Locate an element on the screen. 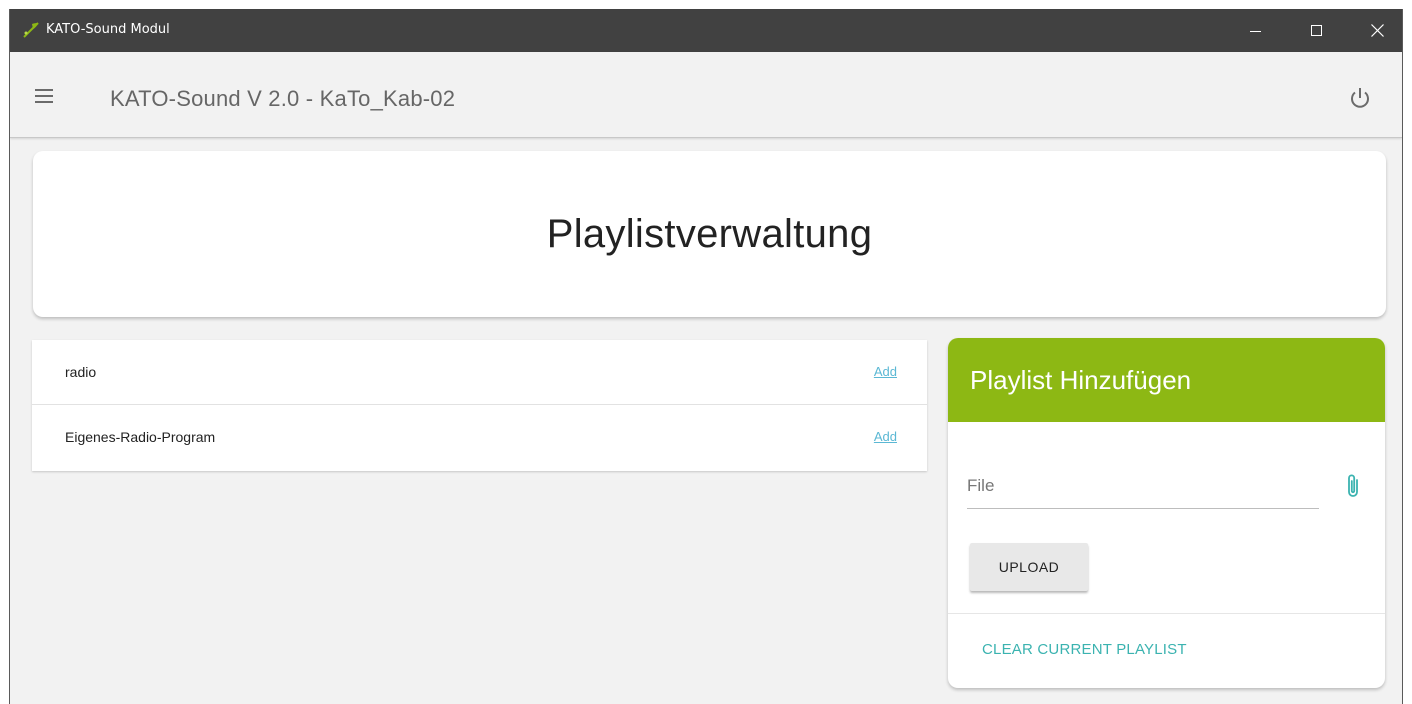 Image resolution: width=1412 pixels, height=704 pixels. power-icon is located at coordinates (1360, 98).